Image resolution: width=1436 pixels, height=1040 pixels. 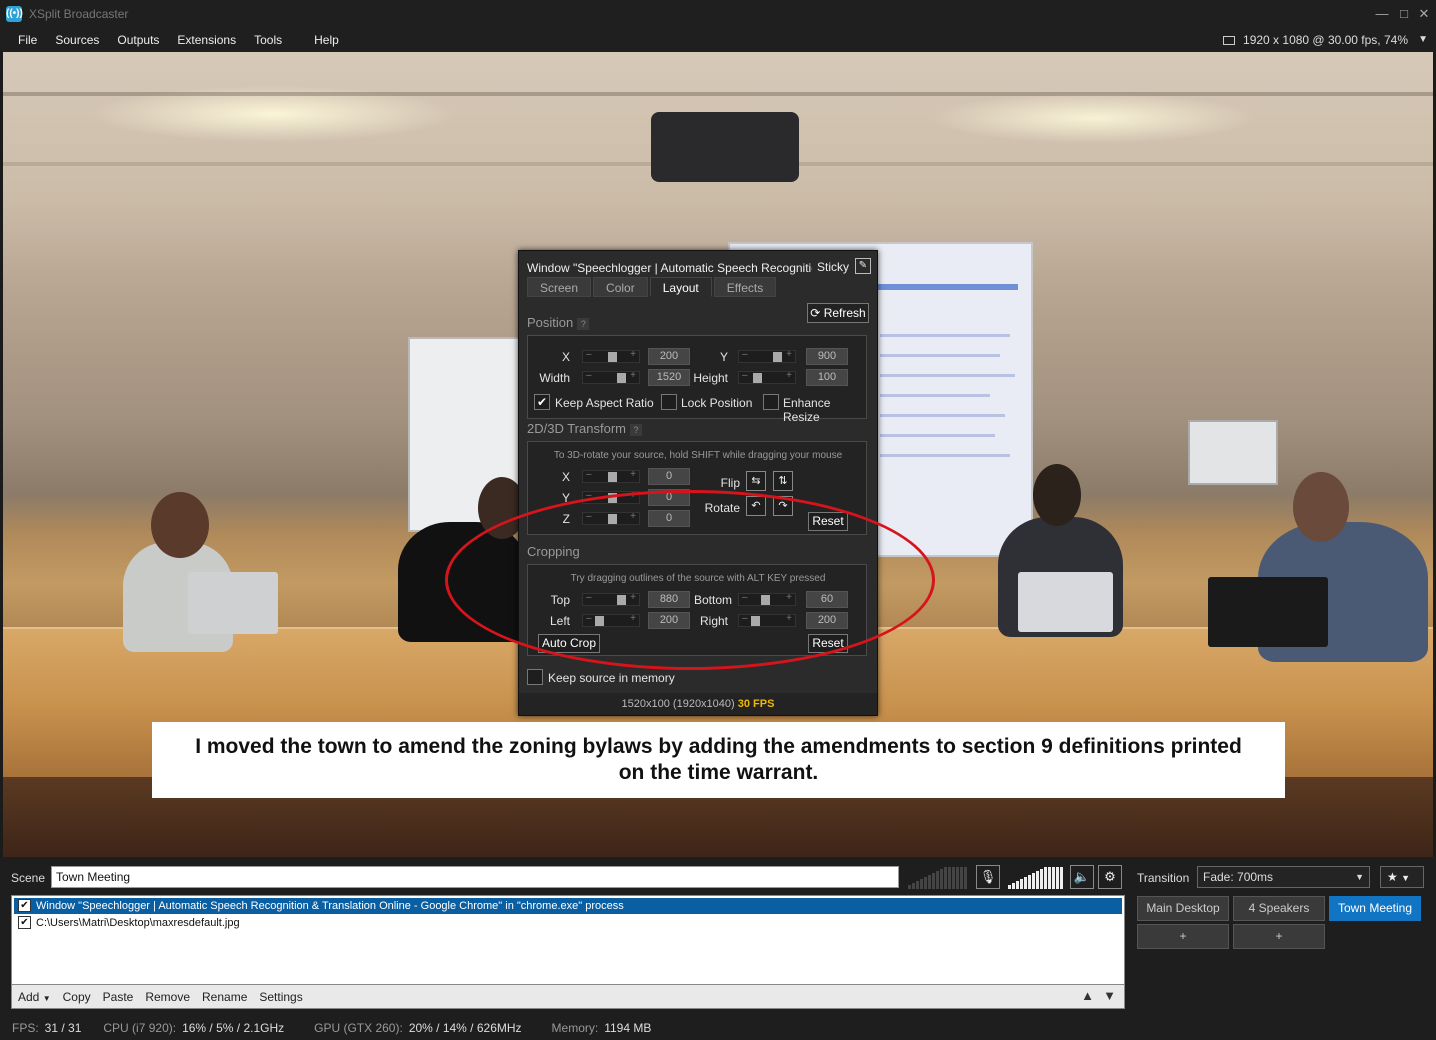 I want to click on height-label: Height, so click(x=710, y=378).